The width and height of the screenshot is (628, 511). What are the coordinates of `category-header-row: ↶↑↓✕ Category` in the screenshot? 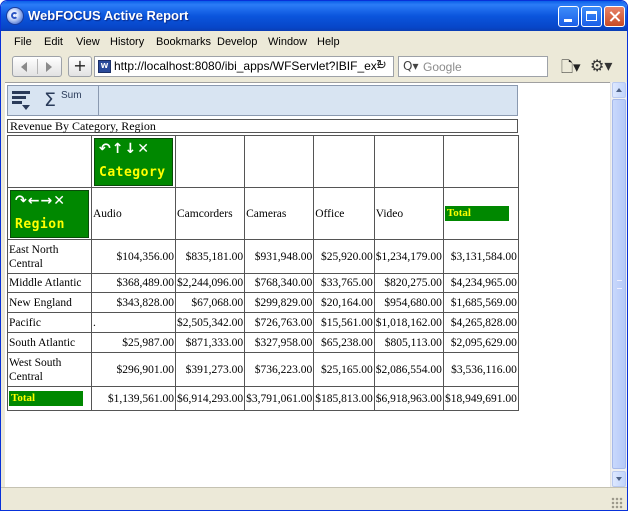 It's located at (263, 161).